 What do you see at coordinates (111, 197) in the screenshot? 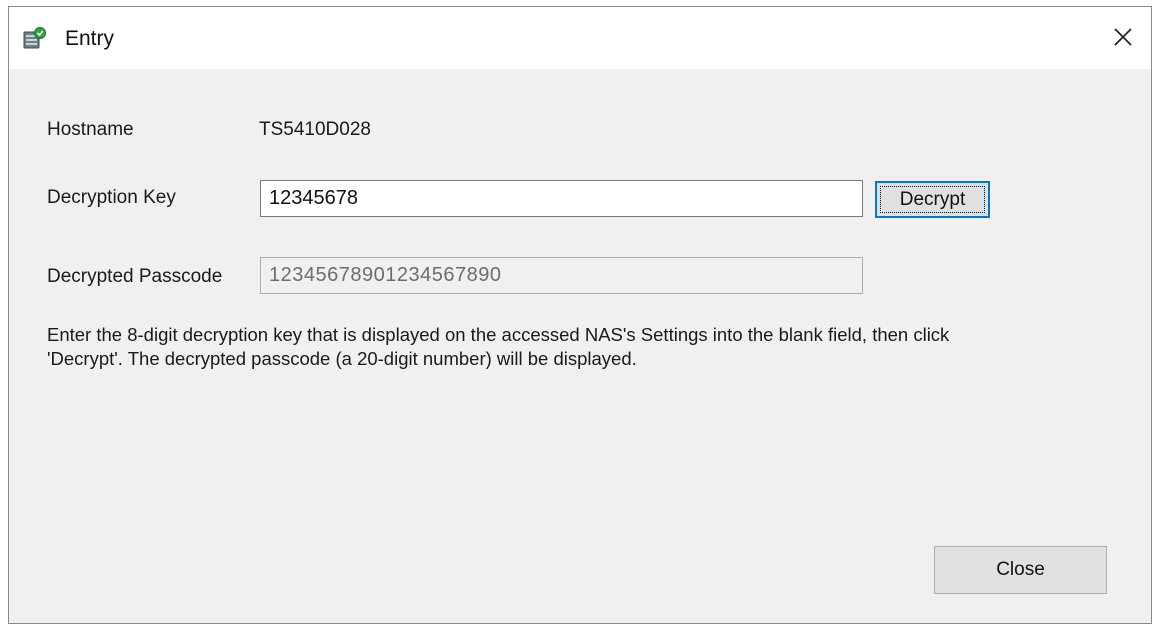
I see `decryption-key-label: Decryption Key` at bounding box center [111, 197].